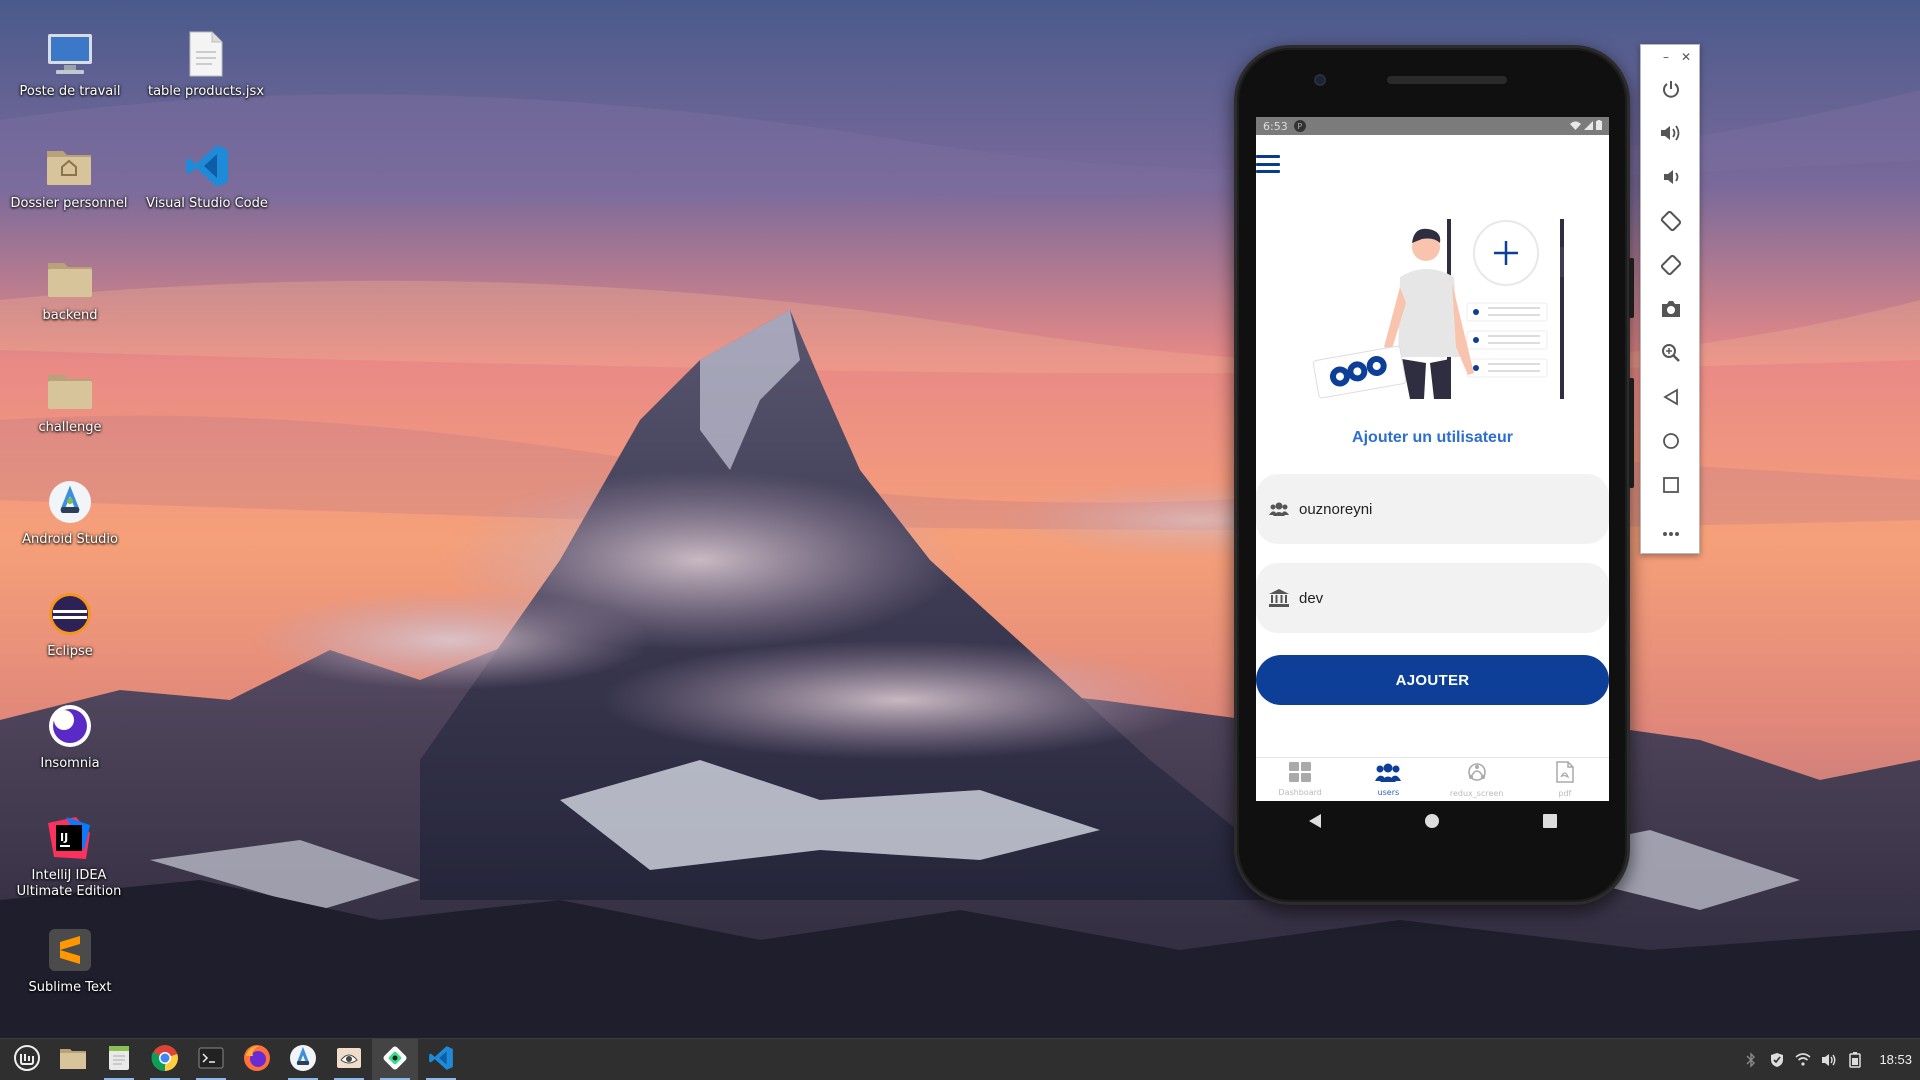 This screenshot has width=1920, height=1080. I want to click on back-icon, so click(1671, 399).